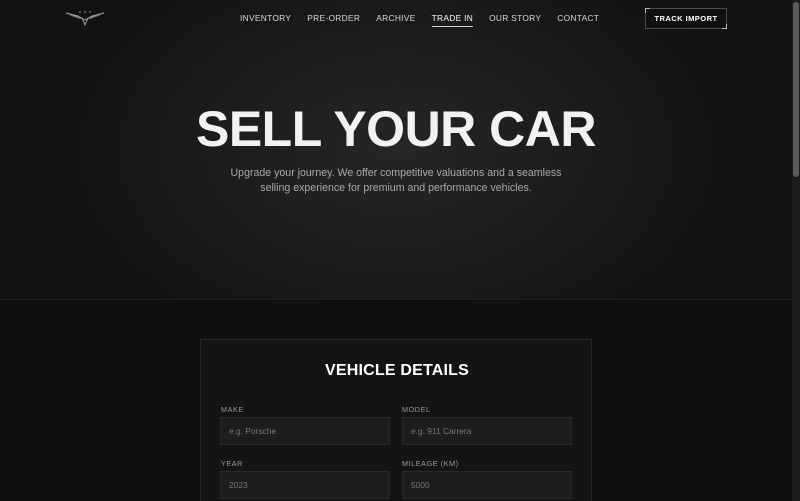  Describe the element at coordinates (397, 370) in the screenshot. I see `form-title: VEHICLE DETAILS` at that location.